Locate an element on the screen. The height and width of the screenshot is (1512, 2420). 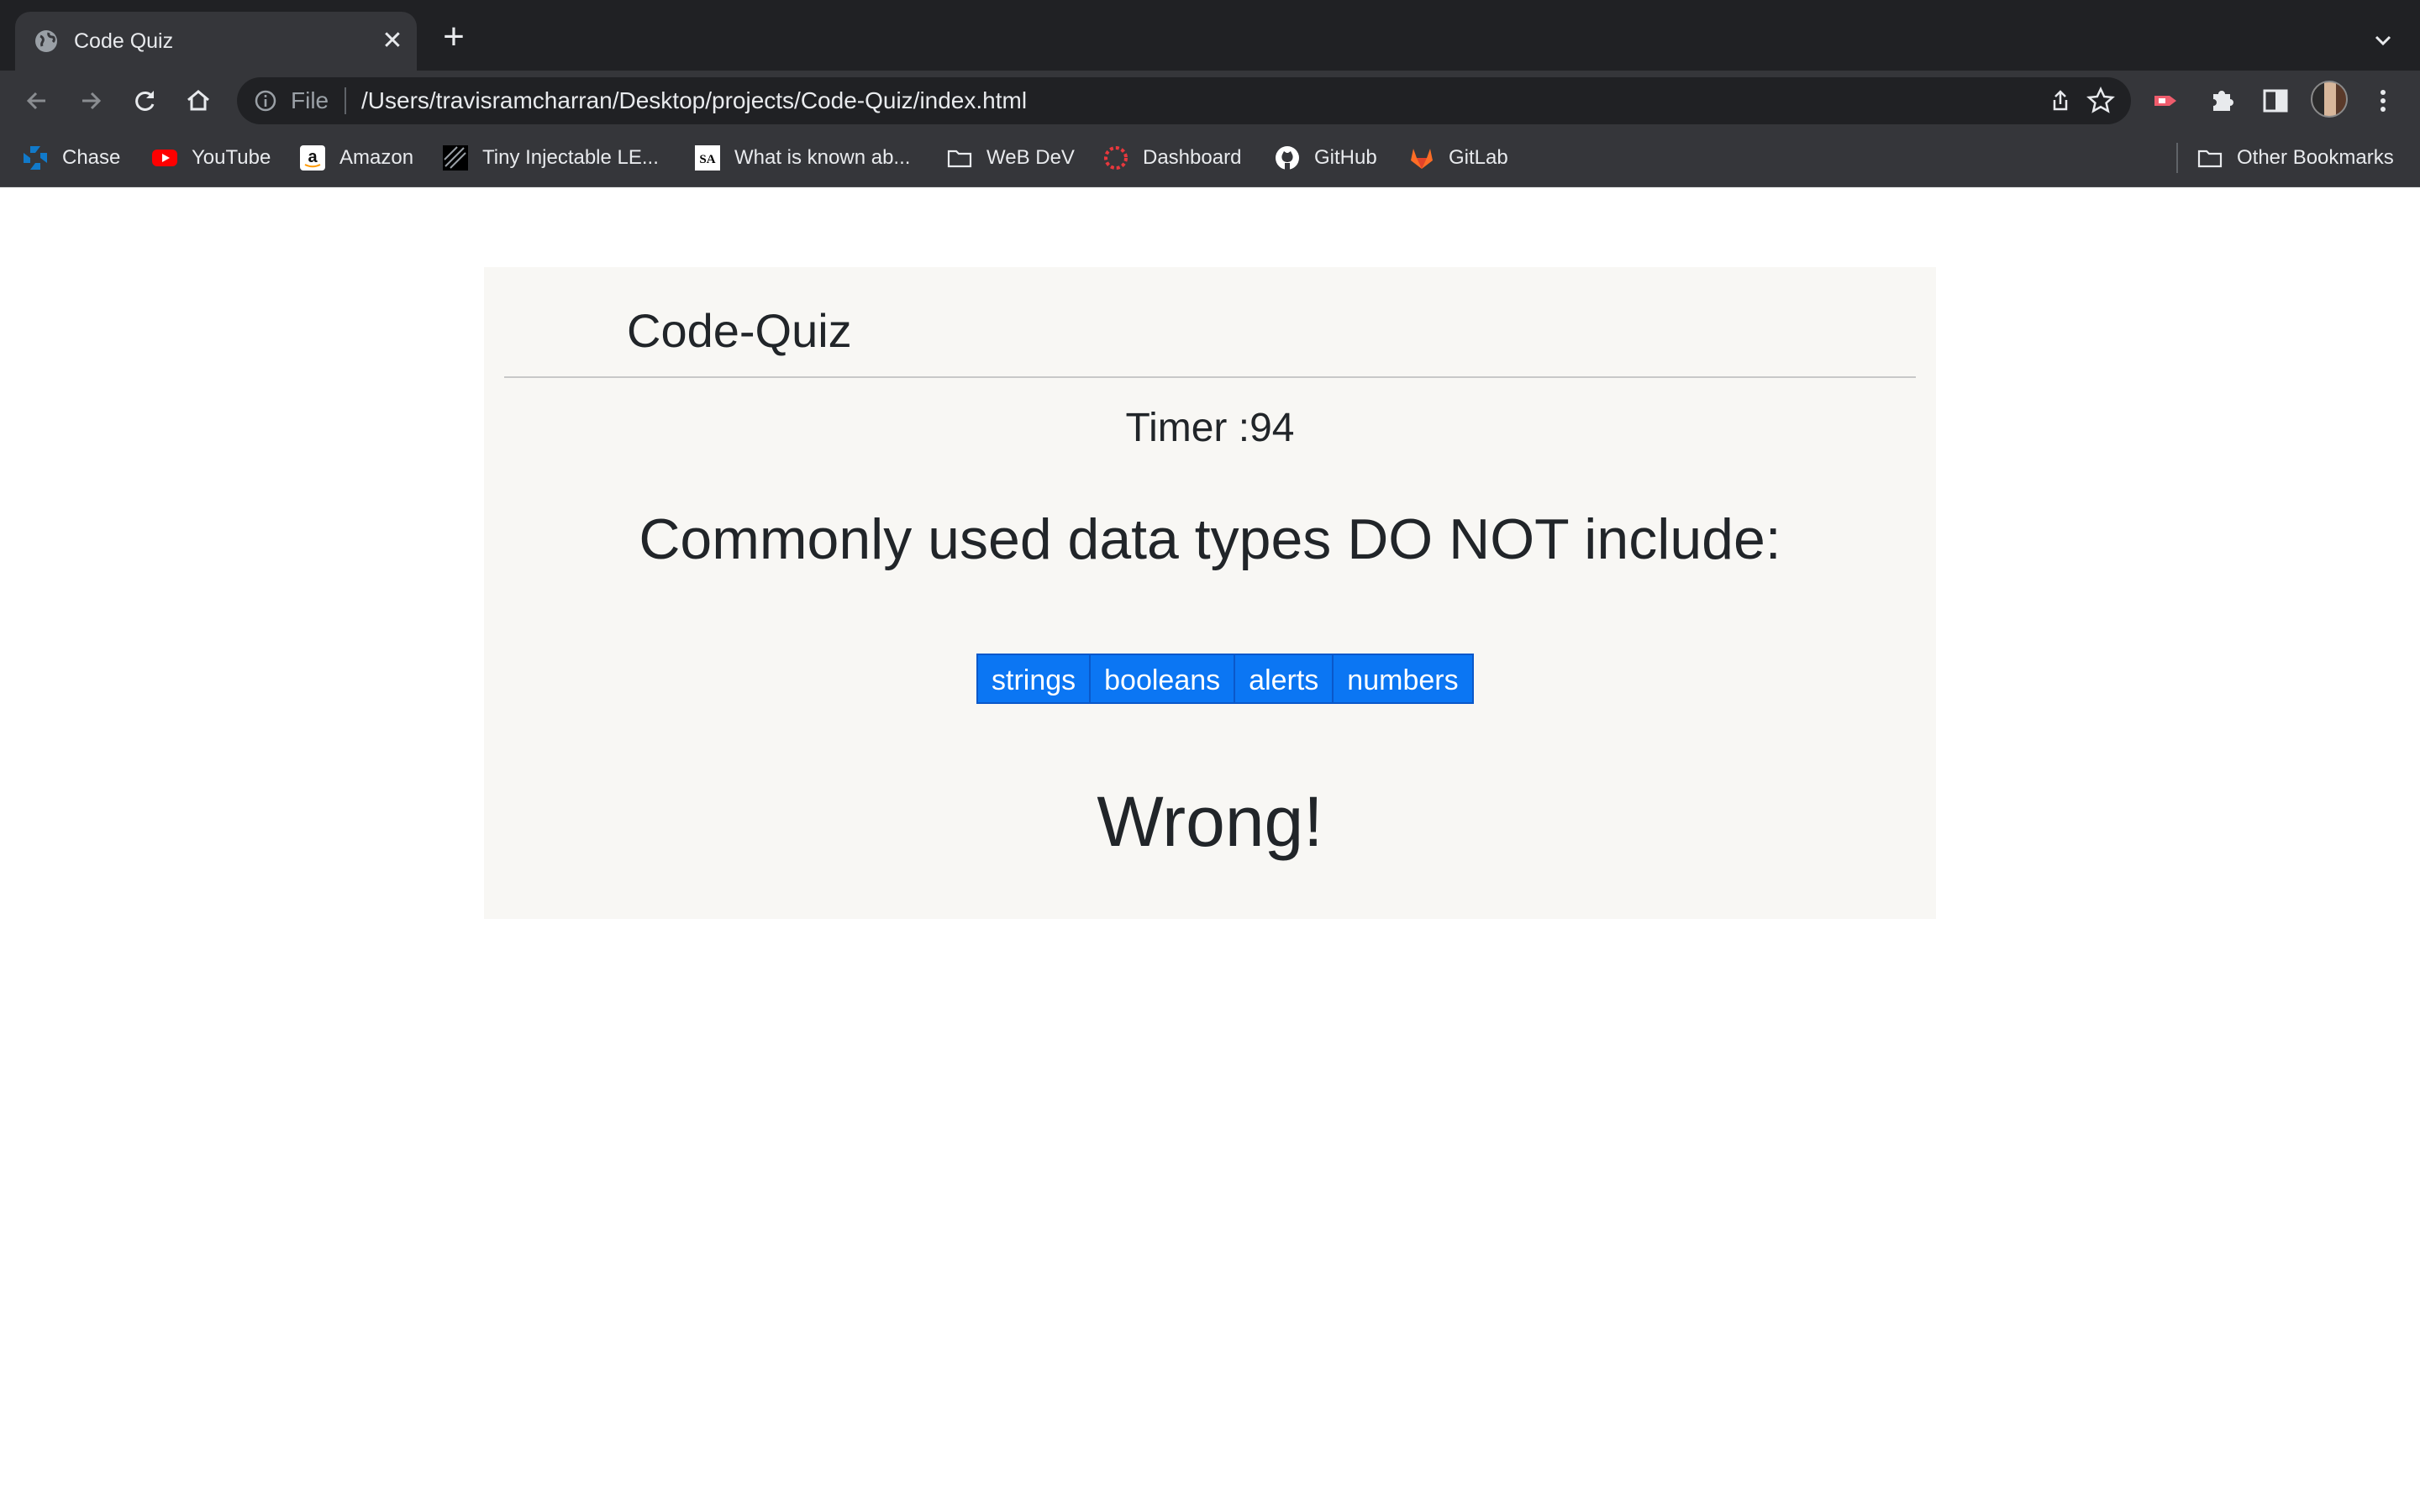
bookmark-label: YouTube is located at coordinates (232, 157).